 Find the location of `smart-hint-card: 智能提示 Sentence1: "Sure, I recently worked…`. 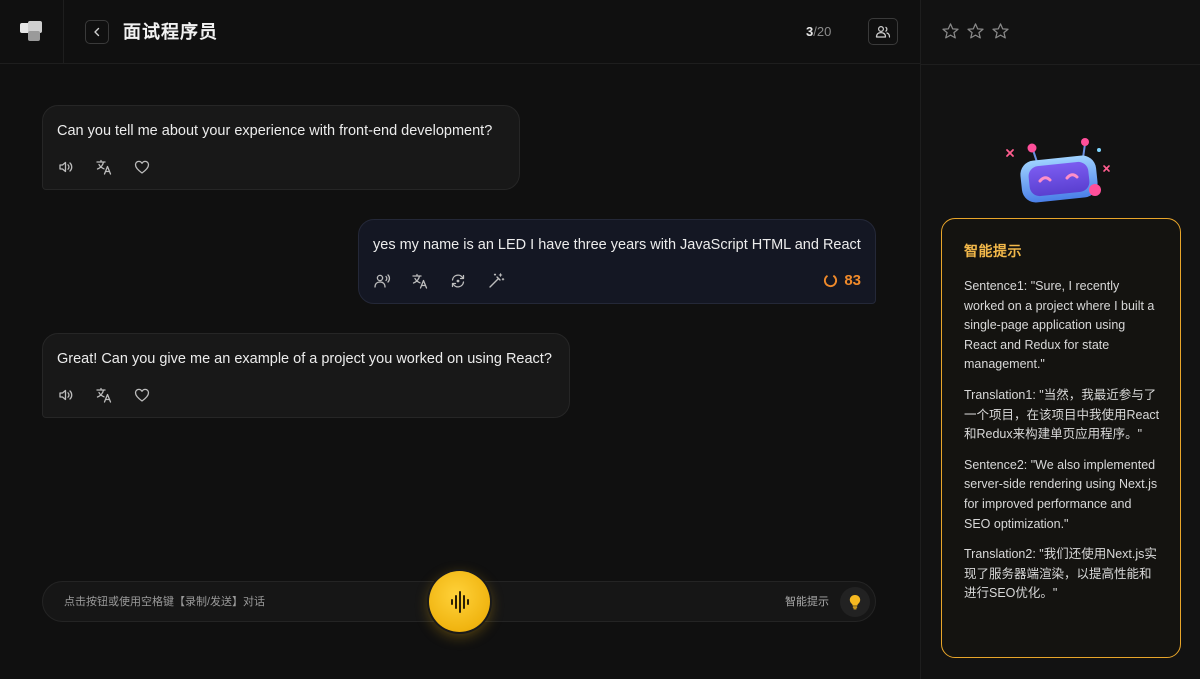

smart-hint-card: 智能提示 Sentence1: "Sure, I recently worked… is located at coordinates (1061, 438).